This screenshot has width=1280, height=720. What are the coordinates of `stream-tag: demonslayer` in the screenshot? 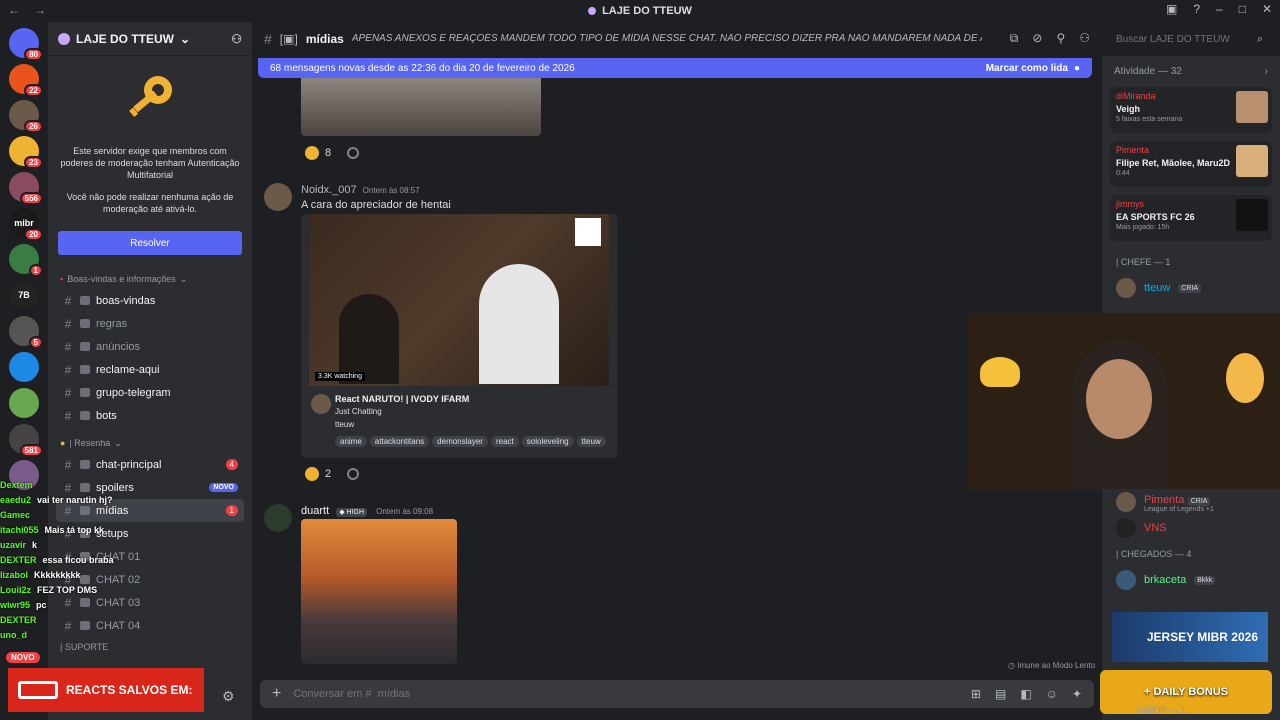 It's located at (460, 441).